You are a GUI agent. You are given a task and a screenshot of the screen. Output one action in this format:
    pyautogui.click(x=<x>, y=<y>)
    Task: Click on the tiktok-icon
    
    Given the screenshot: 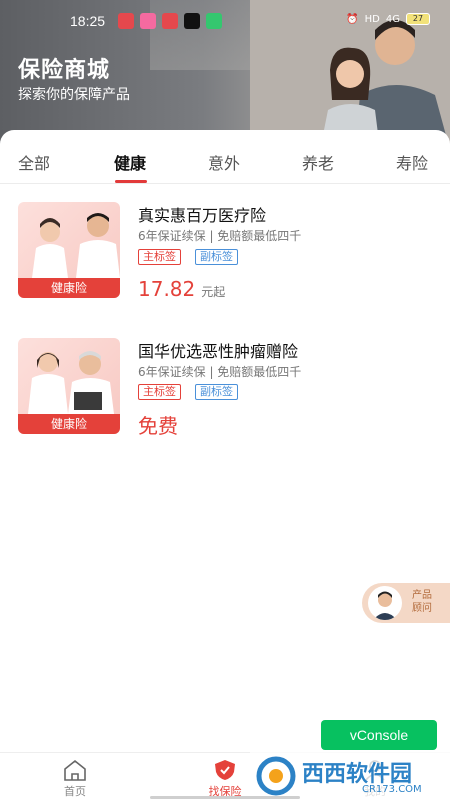 What is the action you would take?
    pyautogui.click(x=192, y=21)
    